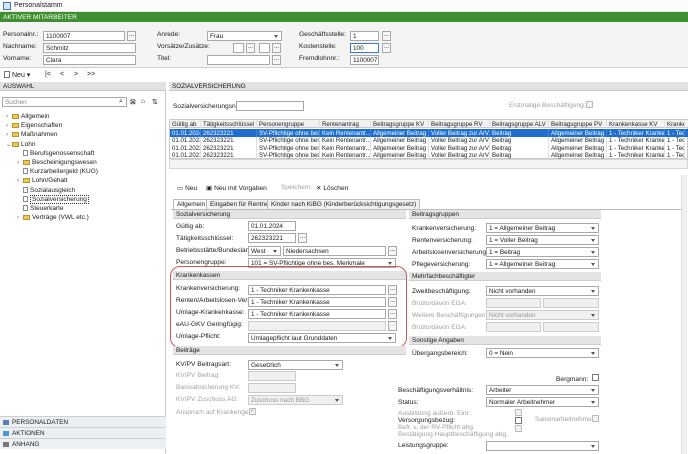 This screenshot has width=688, height=454. What do you see at coordinates (264, 48) in the screenshot?
I see `zusatz-field` at bounding box center [264, 48].